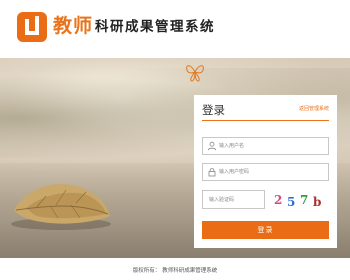  Describe the element at coordinates (314, 109) in the screenshot. I see `return-admin-link: 返回管理系统` at that location.